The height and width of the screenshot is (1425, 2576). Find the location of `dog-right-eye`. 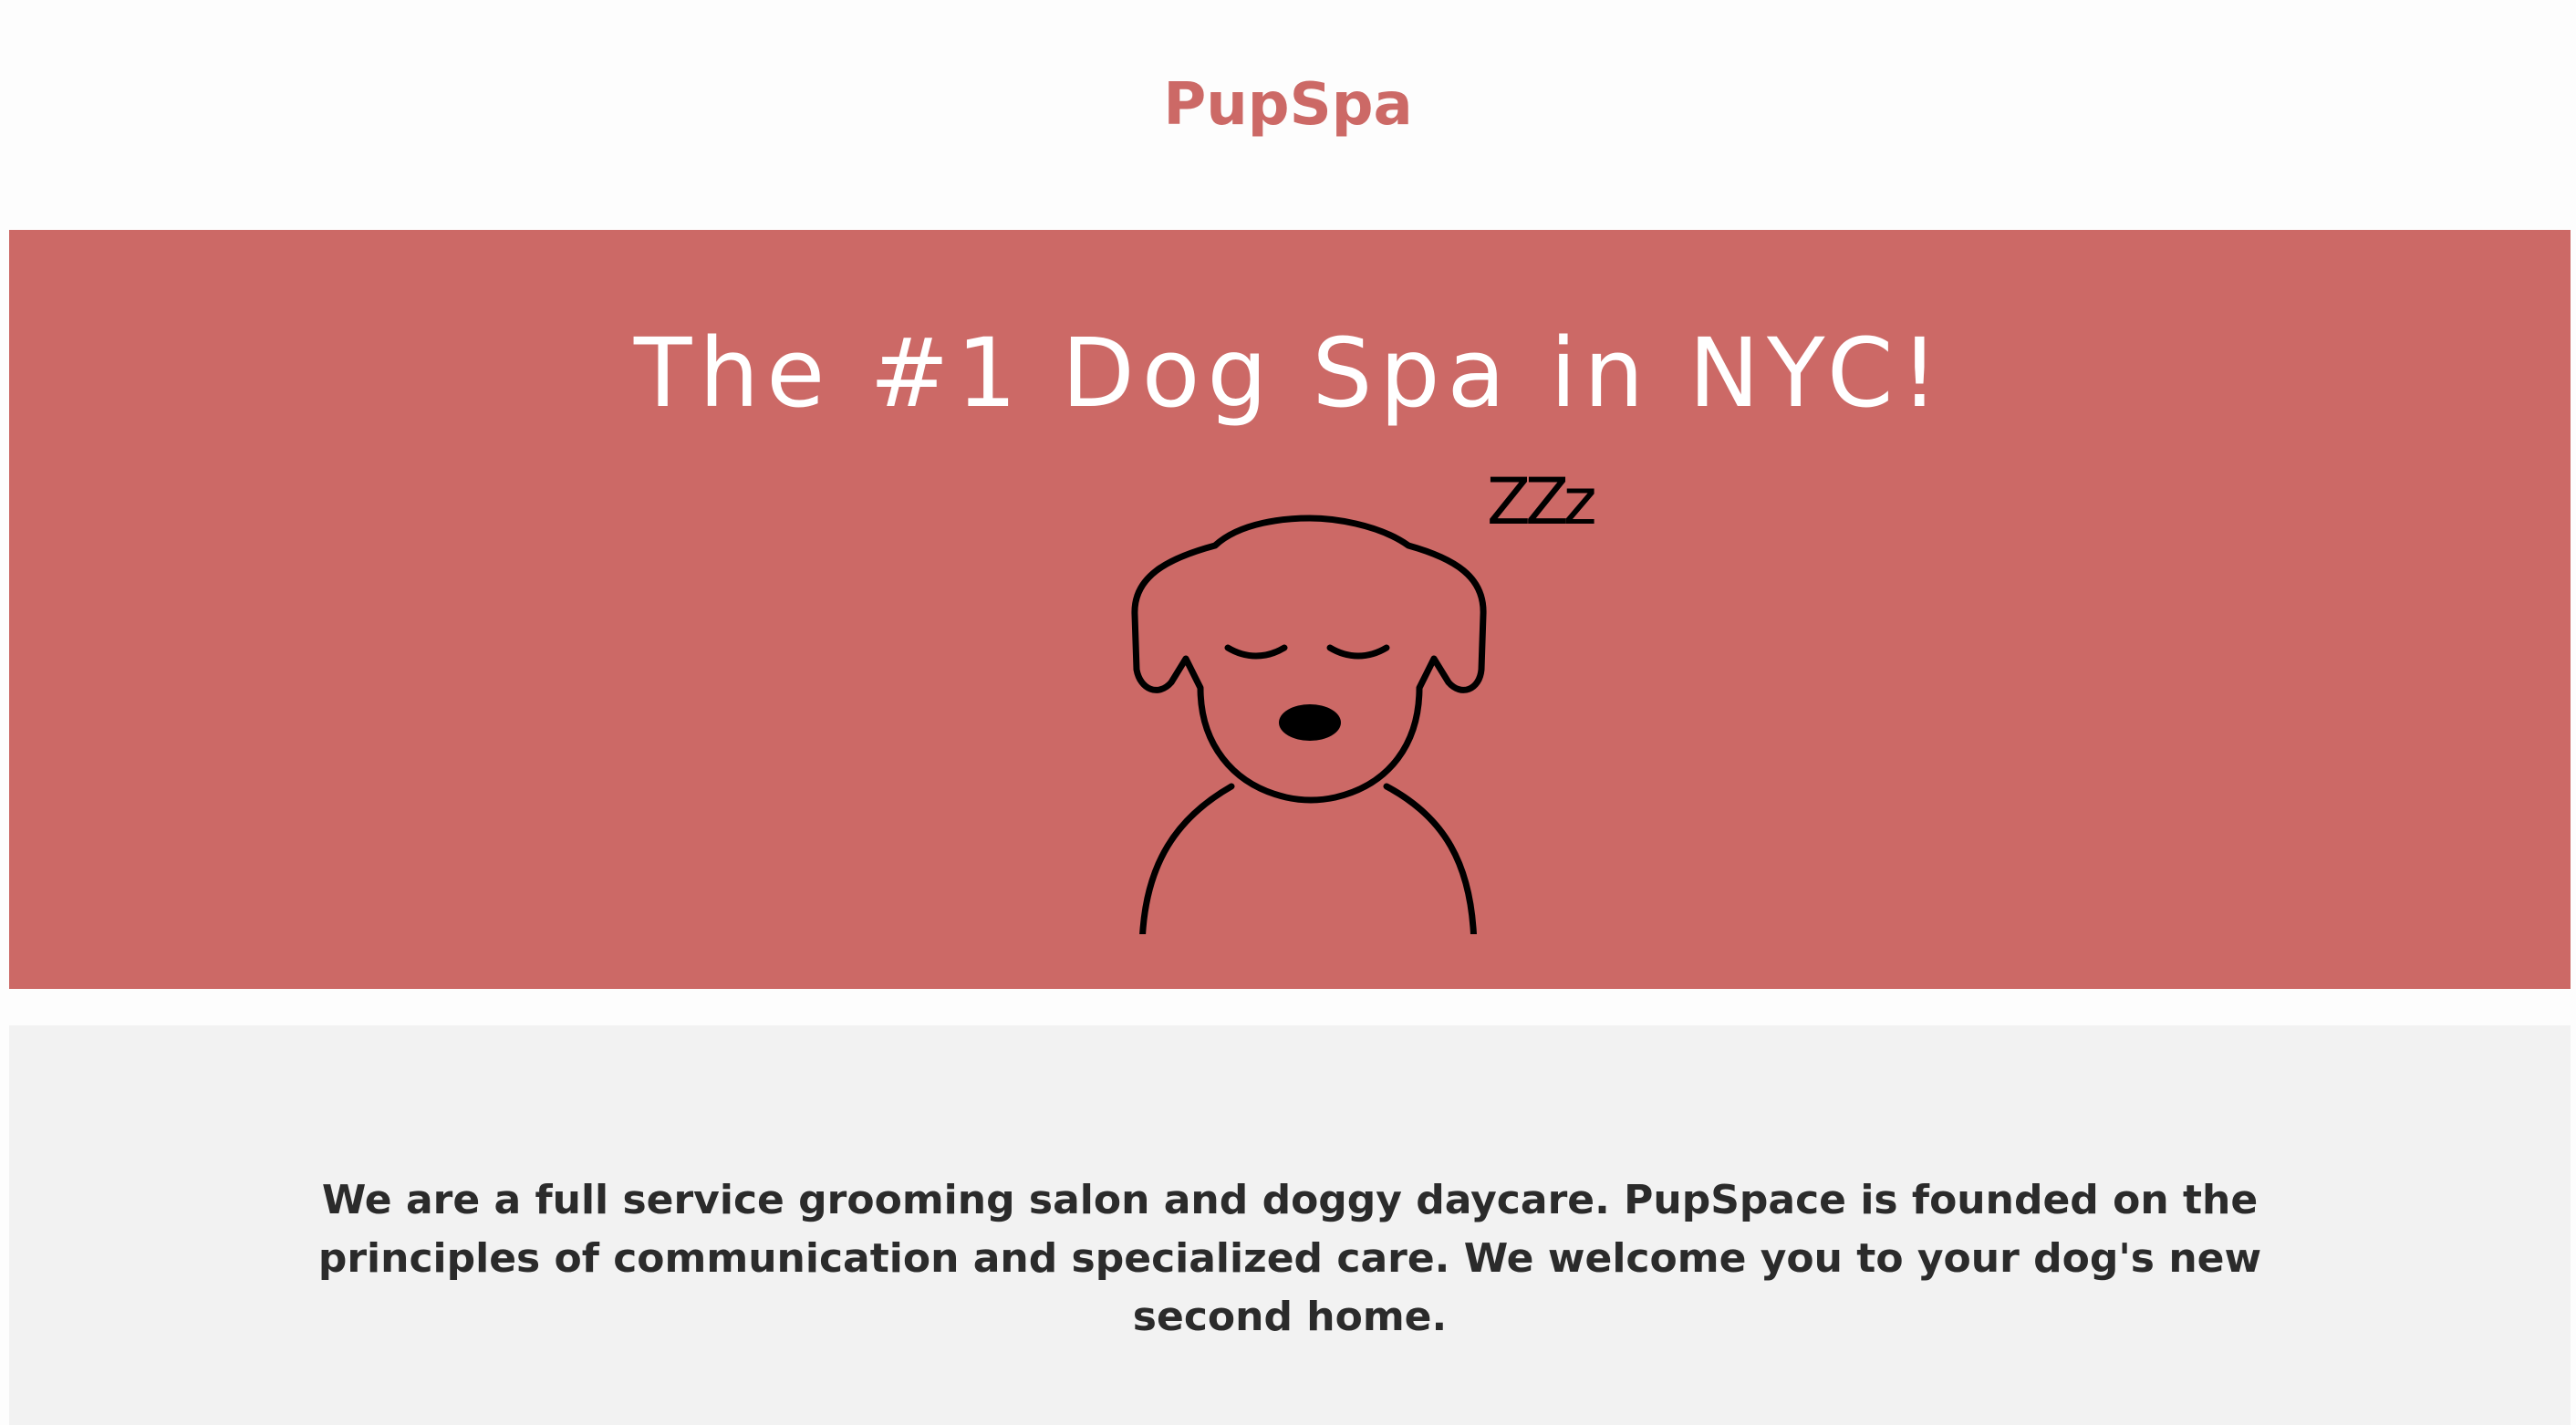

dog-right-eye is located at coordinates (1358, 652).